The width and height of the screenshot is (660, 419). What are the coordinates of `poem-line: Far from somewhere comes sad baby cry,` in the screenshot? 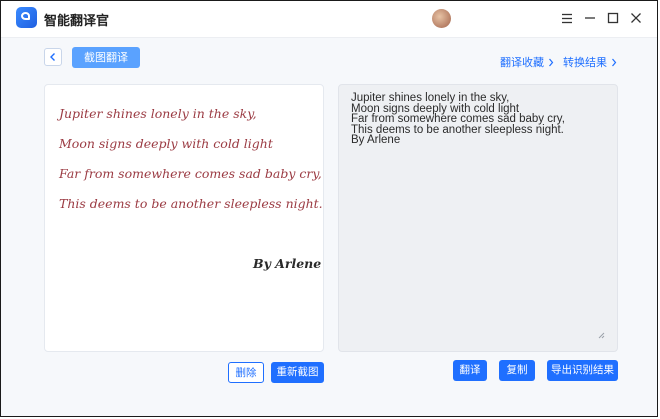 It's located at (190, 173).